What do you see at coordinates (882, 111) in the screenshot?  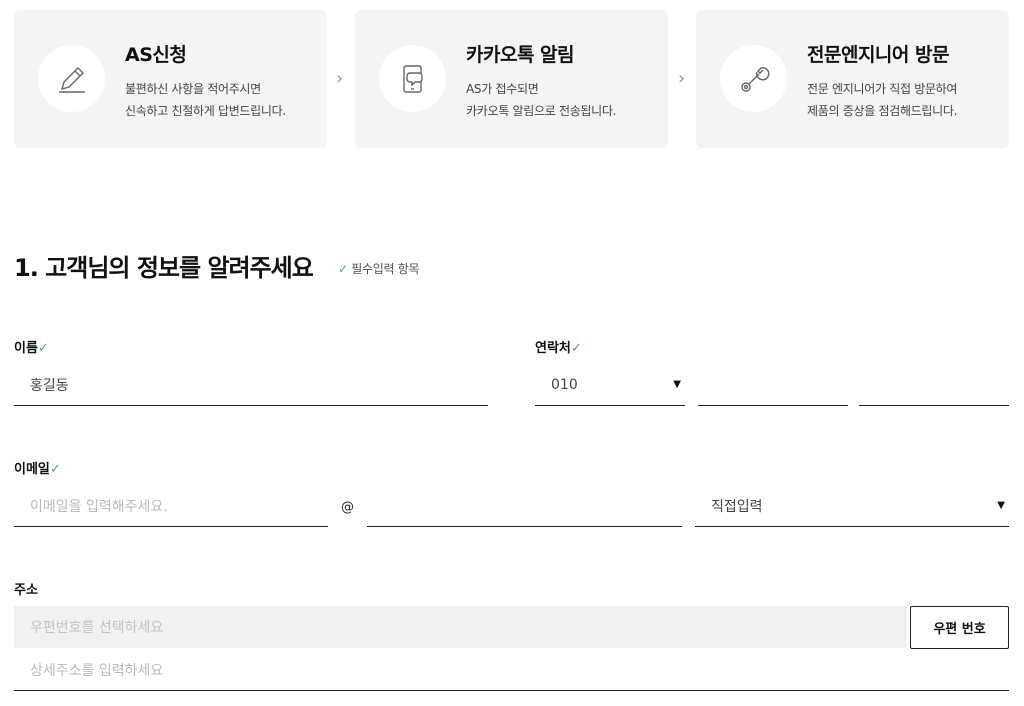 I see `step-desc-line2: 제품의 증상을 점검해드립니다.` at bounding box center [882, 111].